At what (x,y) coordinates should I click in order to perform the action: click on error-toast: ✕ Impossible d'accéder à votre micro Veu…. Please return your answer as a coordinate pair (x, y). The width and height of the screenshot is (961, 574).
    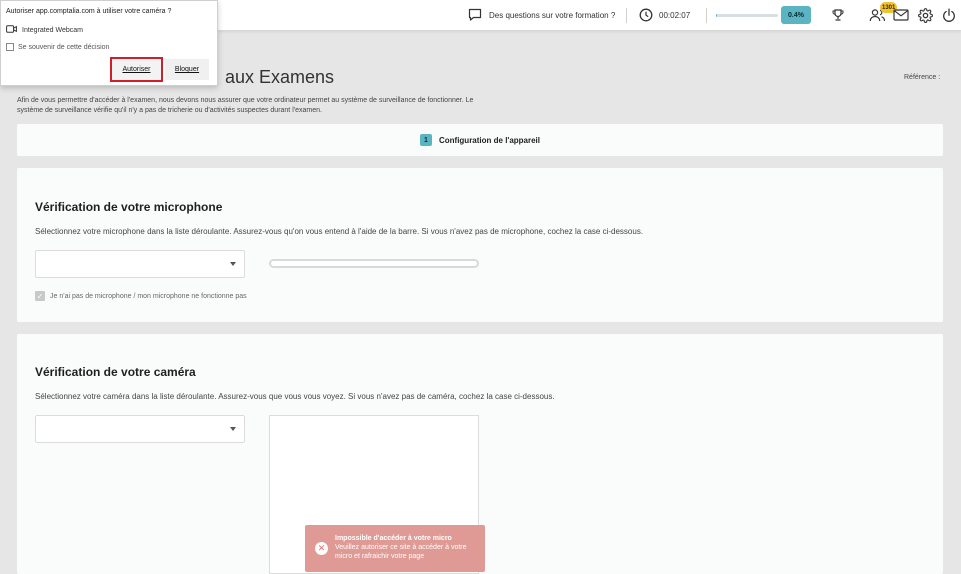
    Looking at the image, I should click on (395, 548).